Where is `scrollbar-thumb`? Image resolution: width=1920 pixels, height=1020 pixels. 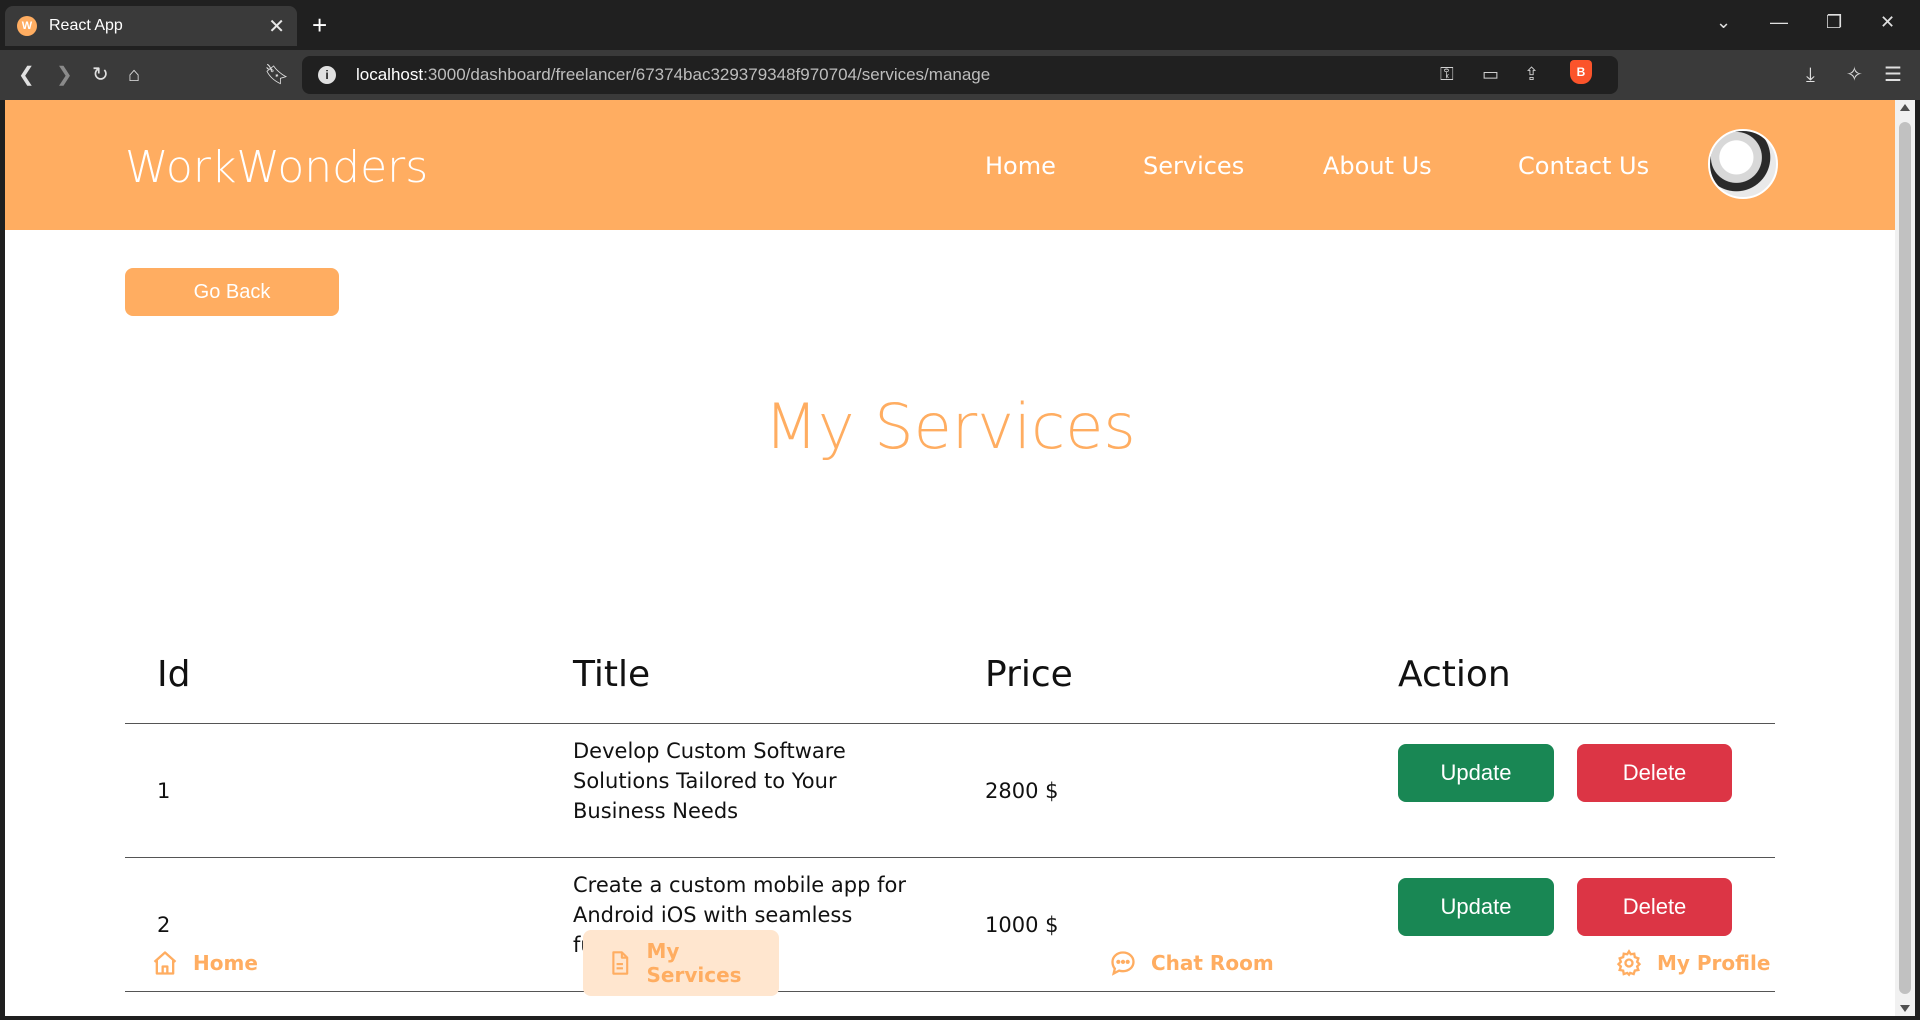
scrollbar-thumb is located at coordinates (1905, 558).